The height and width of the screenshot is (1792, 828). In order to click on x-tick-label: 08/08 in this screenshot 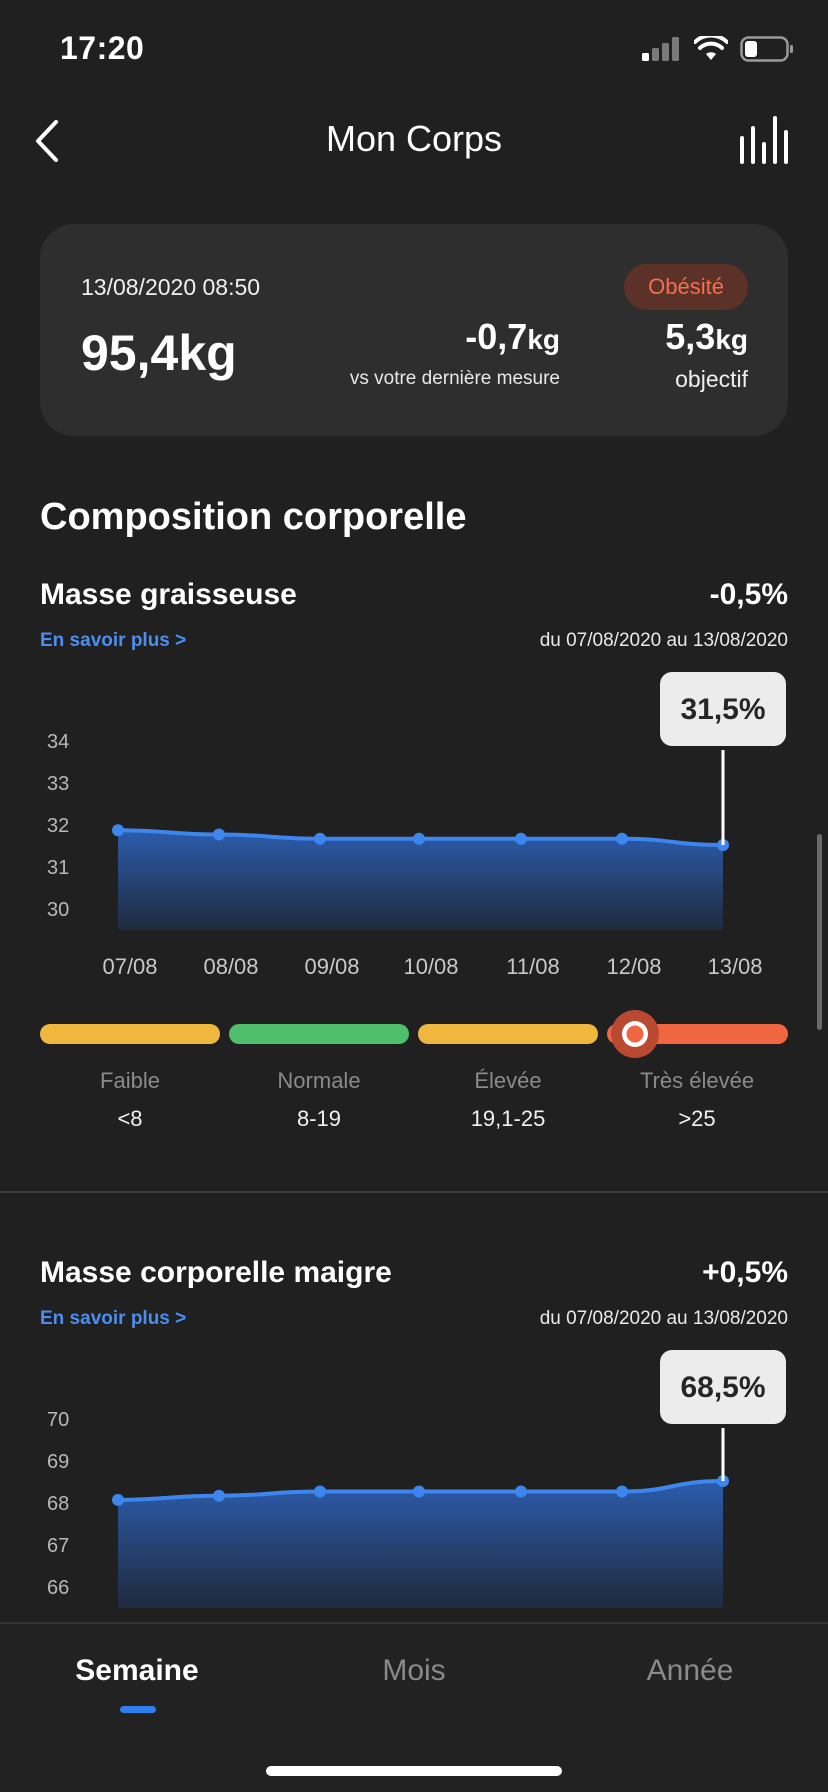, I will do `click(230, 966)`.